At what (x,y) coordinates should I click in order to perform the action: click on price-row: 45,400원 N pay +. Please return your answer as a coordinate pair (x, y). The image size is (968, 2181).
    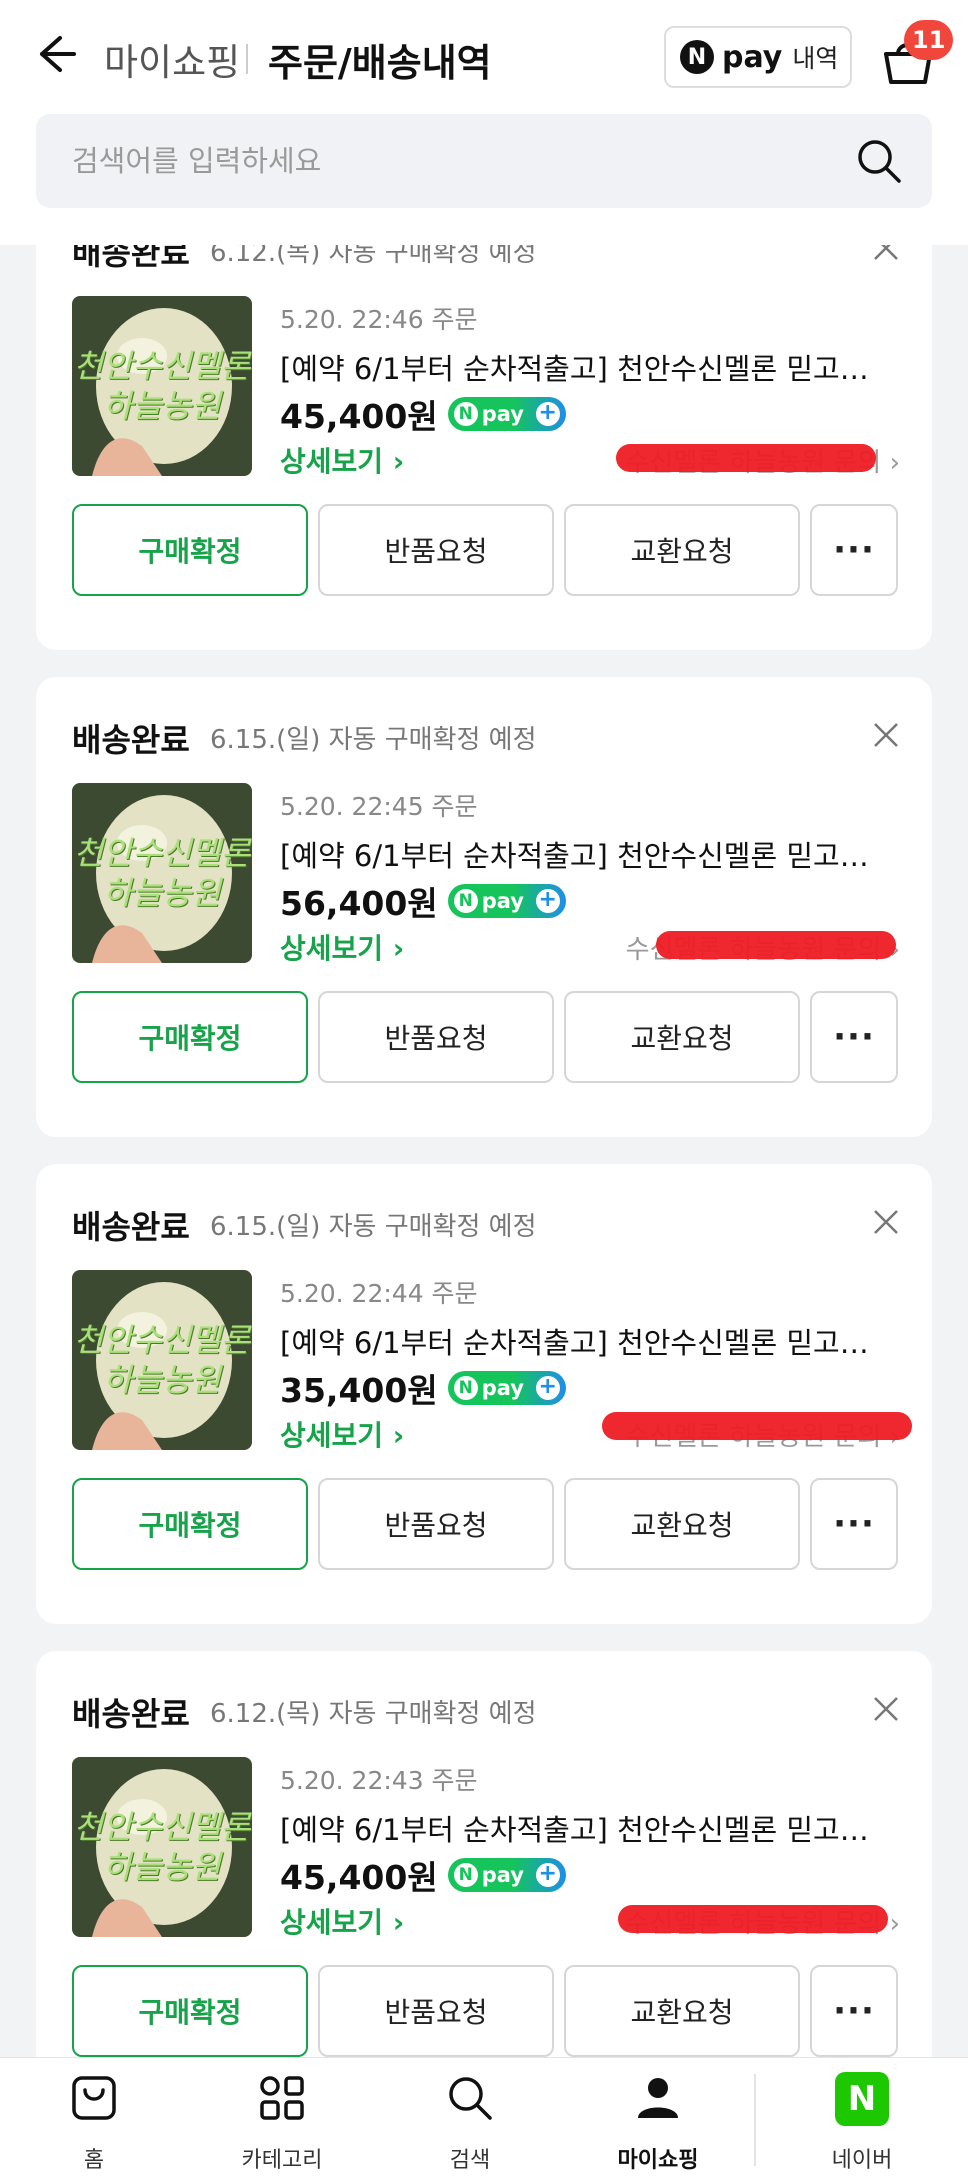
    Looking at the image, I should click on (423, 414).